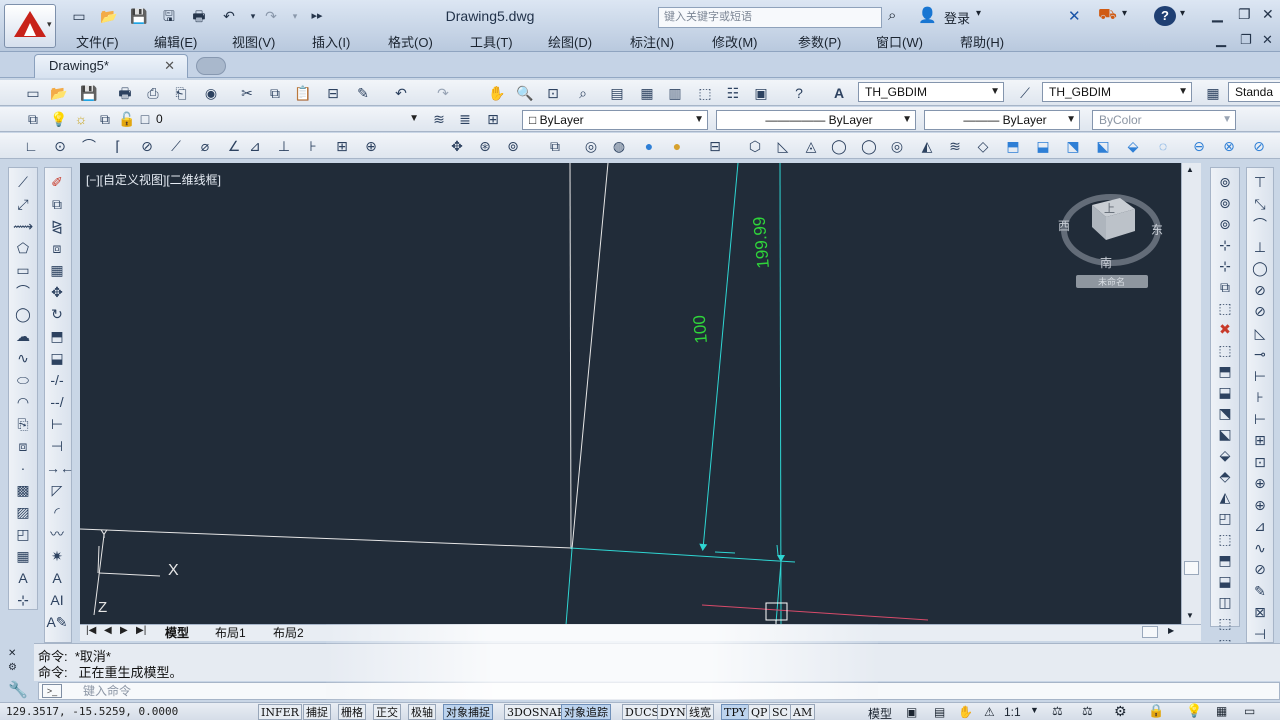  I want to click on sidetool-b-icon: ⤡, so click(1260, 204).